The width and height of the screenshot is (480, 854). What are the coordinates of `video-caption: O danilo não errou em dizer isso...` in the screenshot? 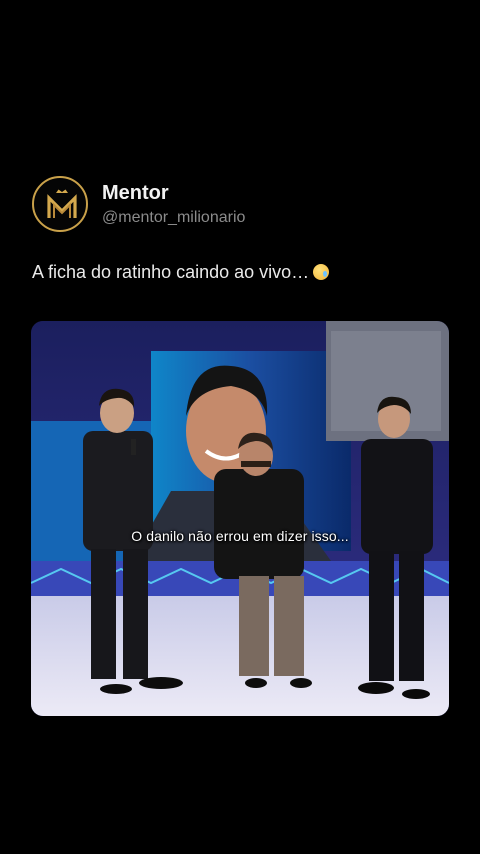 It's located at (240, 536).